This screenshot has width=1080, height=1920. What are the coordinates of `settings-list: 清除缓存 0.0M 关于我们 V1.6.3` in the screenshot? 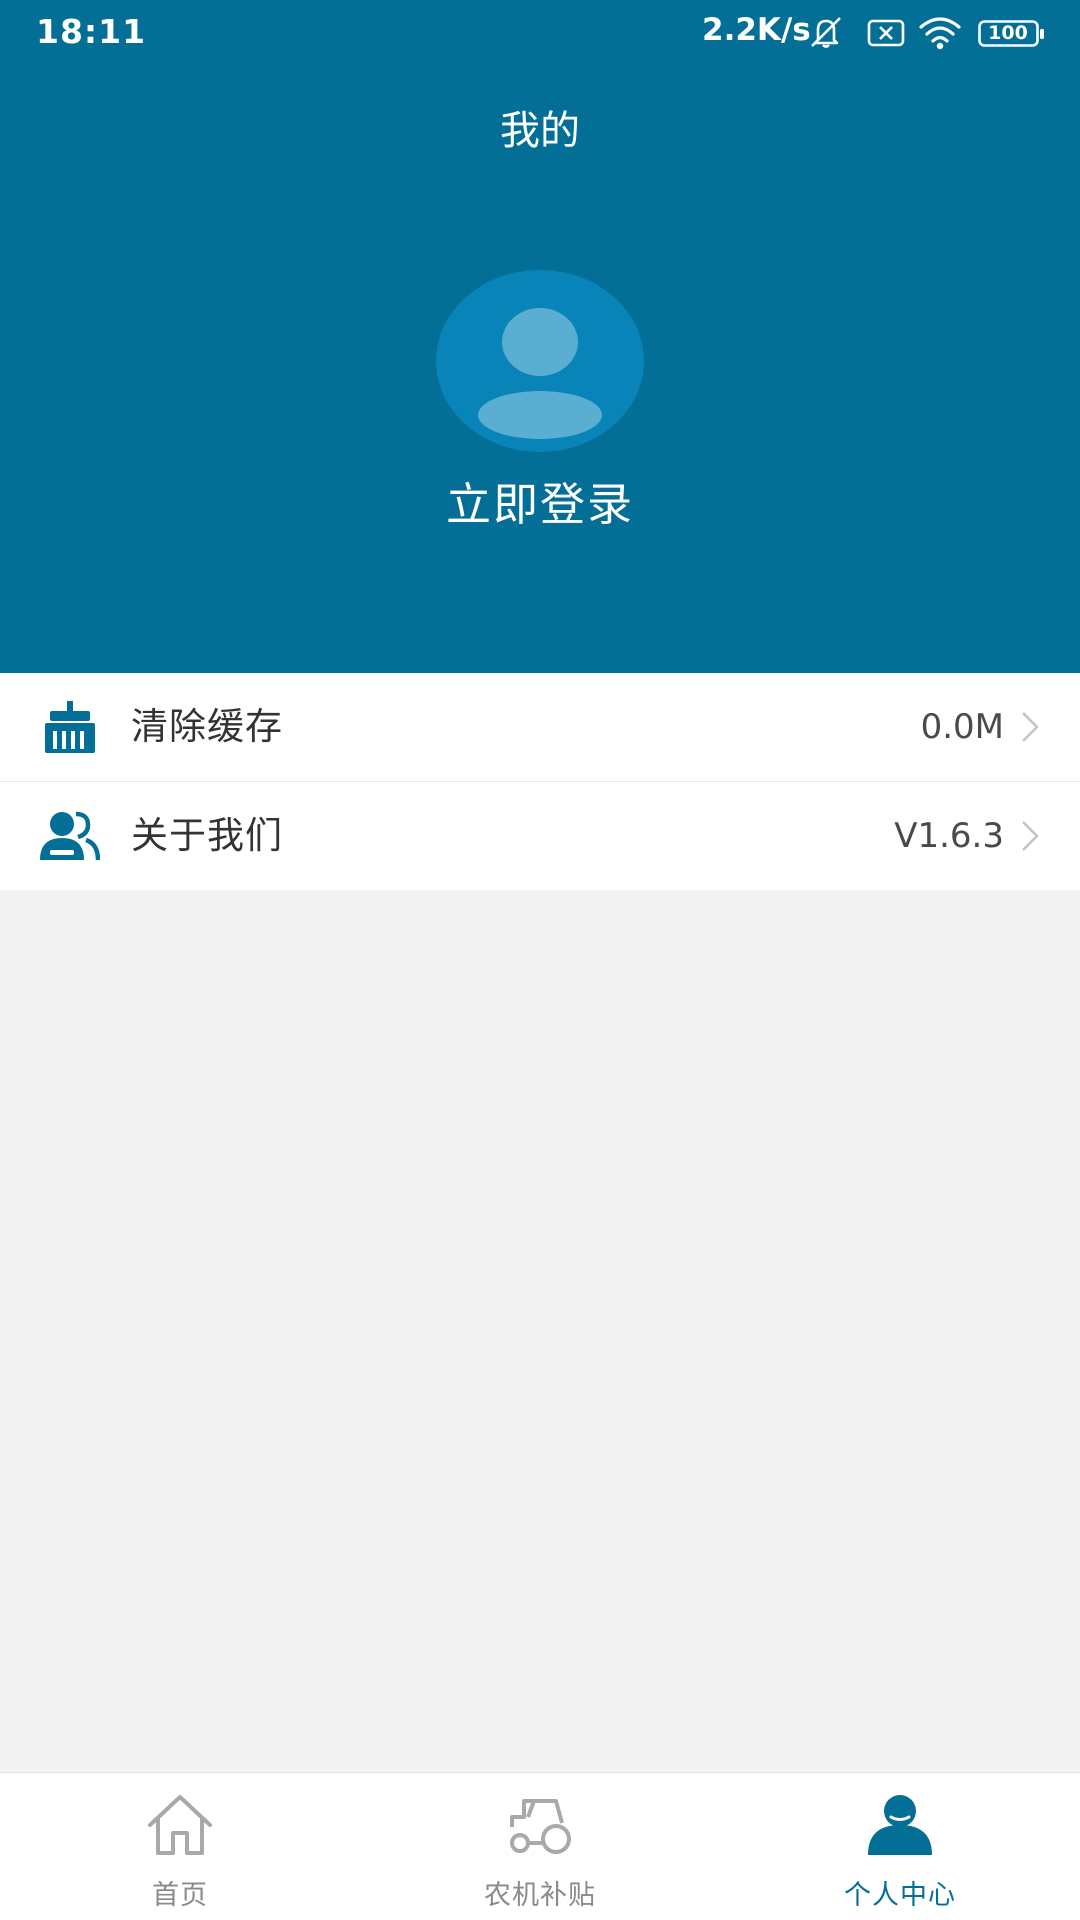 It's located at (540, 781).